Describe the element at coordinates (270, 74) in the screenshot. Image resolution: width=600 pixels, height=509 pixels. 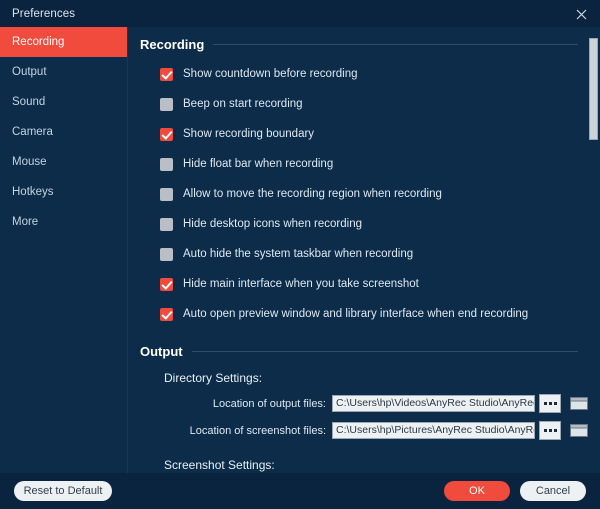
I see `checkbox-label: Show countdown before recording` at that location.